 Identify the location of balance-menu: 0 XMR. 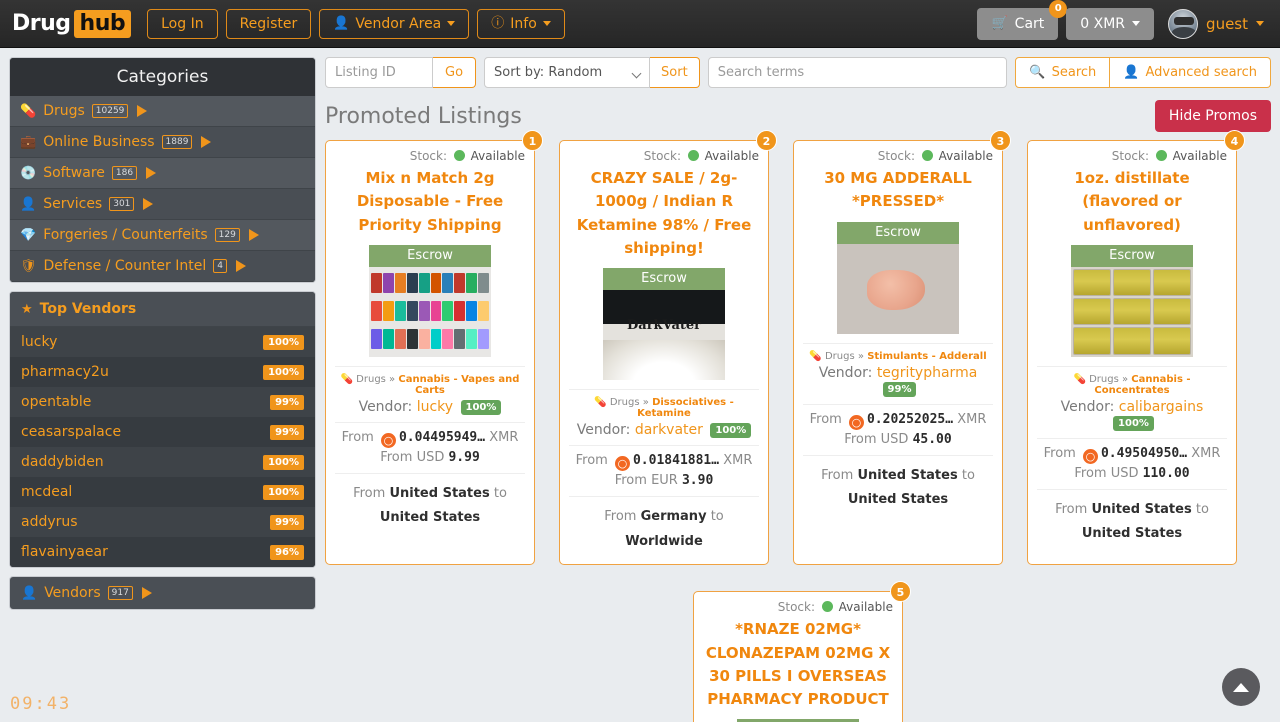
(1110, 23).